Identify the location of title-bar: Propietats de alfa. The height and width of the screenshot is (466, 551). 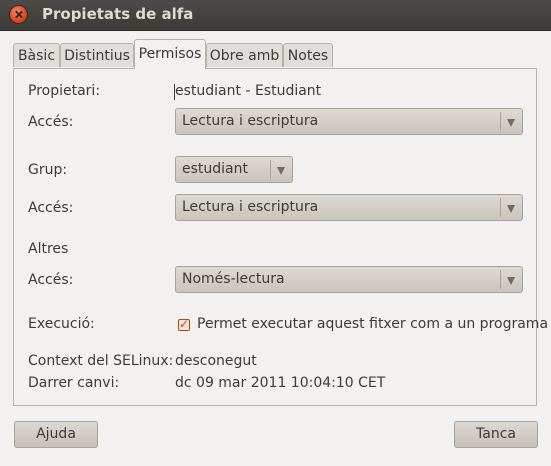
(275, 15).